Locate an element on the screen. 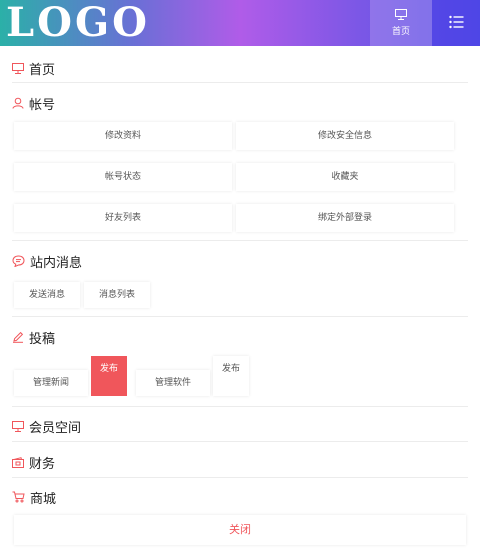 The height and width of the screenshot is (560, 480). bind-external-login-button: 绑定外部登录 is located at coordinates (345, 218).